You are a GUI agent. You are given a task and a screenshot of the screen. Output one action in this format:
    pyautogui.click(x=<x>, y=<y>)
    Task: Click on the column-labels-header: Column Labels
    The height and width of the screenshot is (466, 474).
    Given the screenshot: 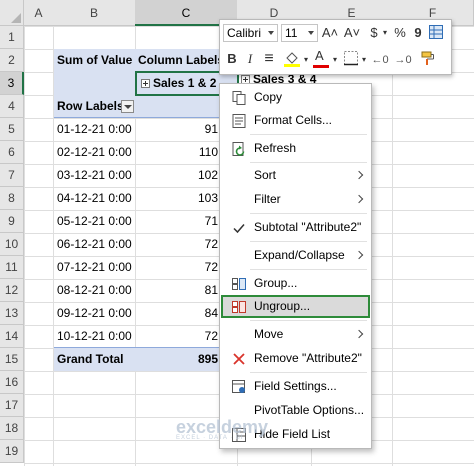 What is the action you would take?
    pyautogui.click(x=181, y=60)
    